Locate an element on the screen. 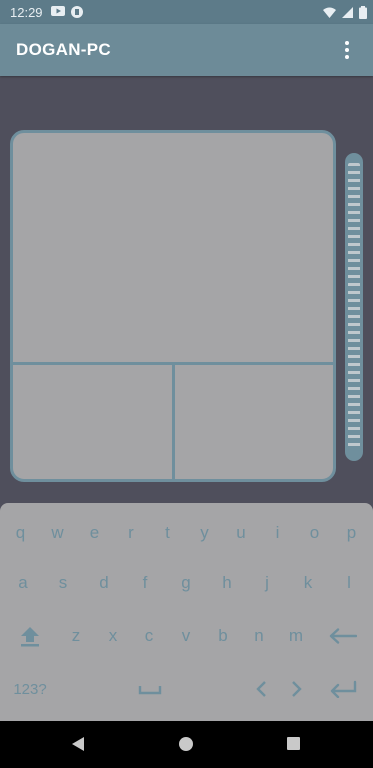 This screenshot has height=768, width=373. status-bar: 12:29 is located at coordinates (186, 12).